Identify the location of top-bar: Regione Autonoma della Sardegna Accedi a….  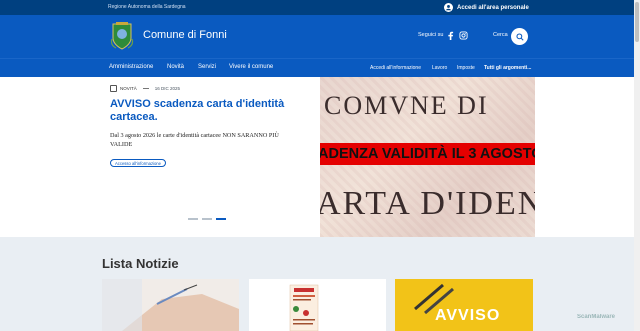
(320, 7).